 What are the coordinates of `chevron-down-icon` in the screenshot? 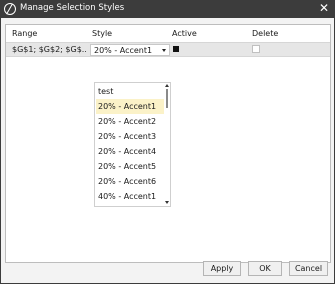 It's located at (164, 50).